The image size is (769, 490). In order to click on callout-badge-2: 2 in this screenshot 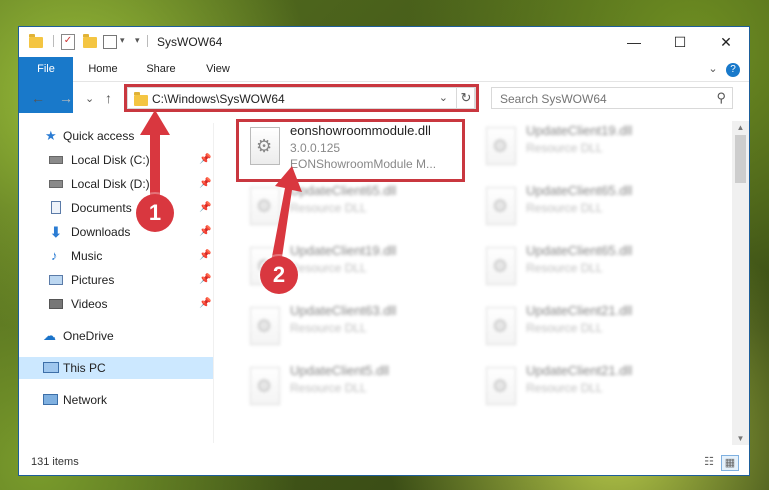, I will do `click(279, 275)`.